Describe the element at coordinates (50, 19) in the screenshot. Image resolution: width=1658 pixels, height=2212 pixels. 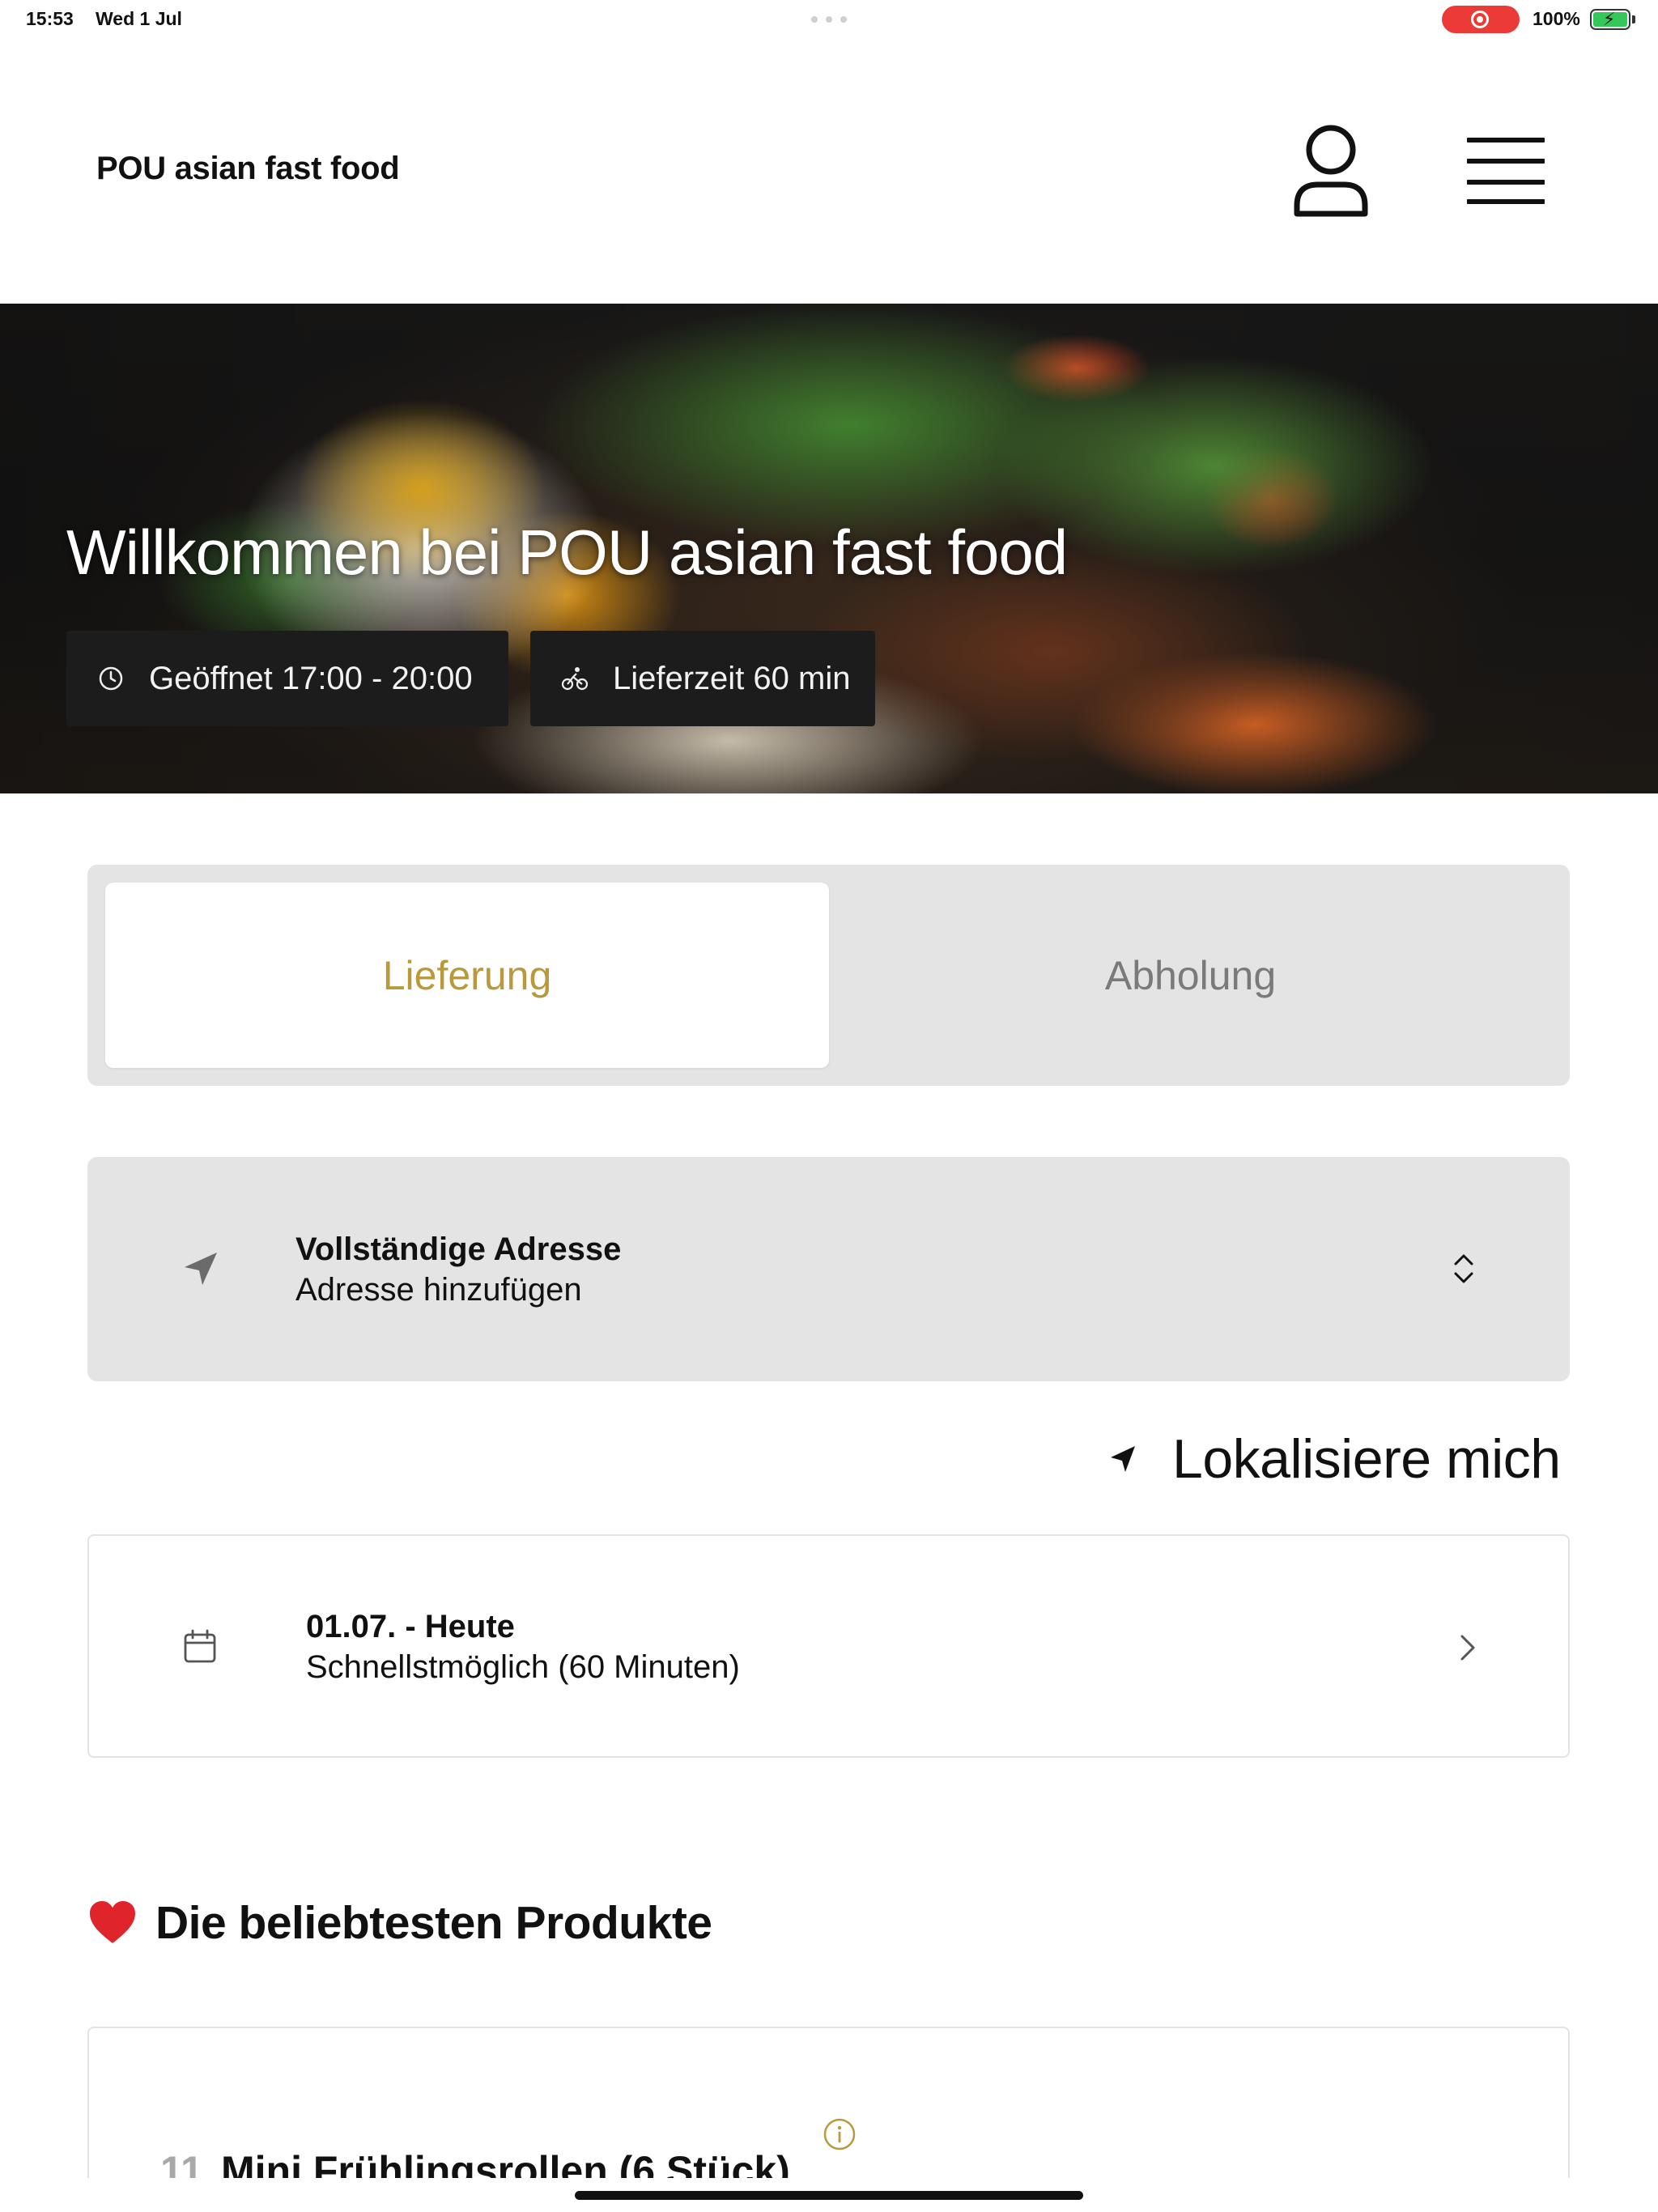
I see `status-time: 15:53` at that location.